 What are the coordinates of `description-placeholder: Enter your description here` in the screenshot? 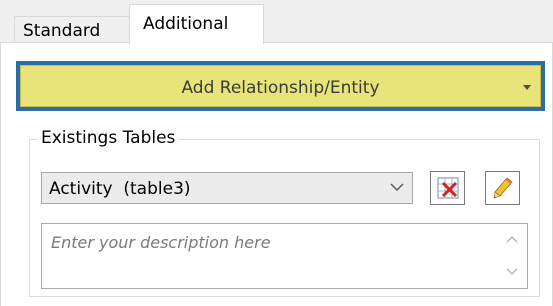 It's located at (161, 242).